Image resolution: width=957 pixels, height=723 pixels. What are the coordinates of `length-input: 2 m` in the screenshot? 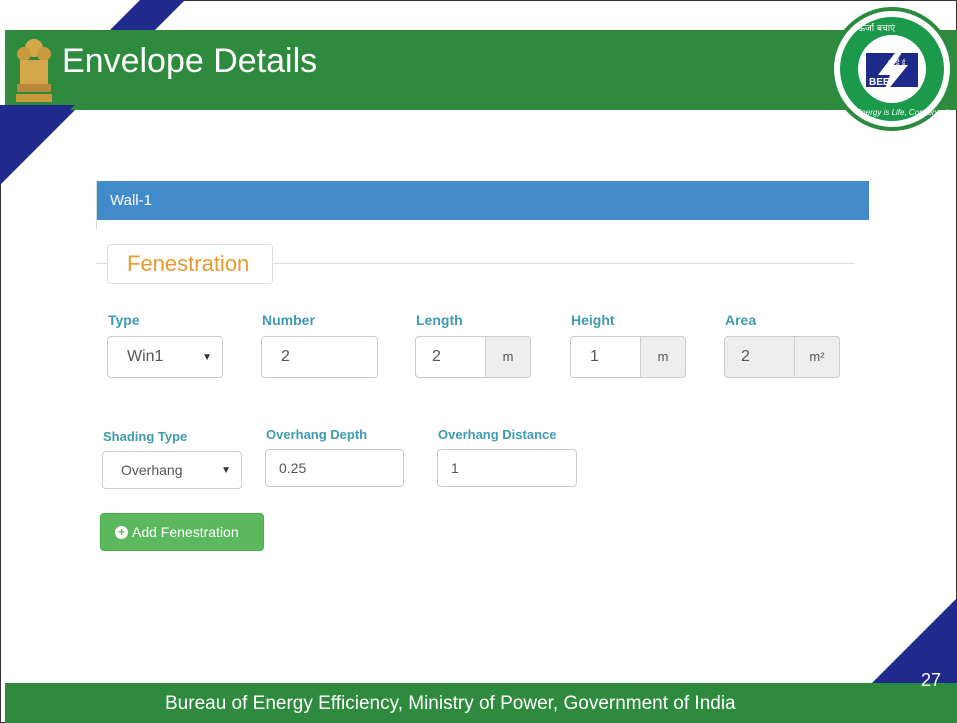 It's located at (473, 357).